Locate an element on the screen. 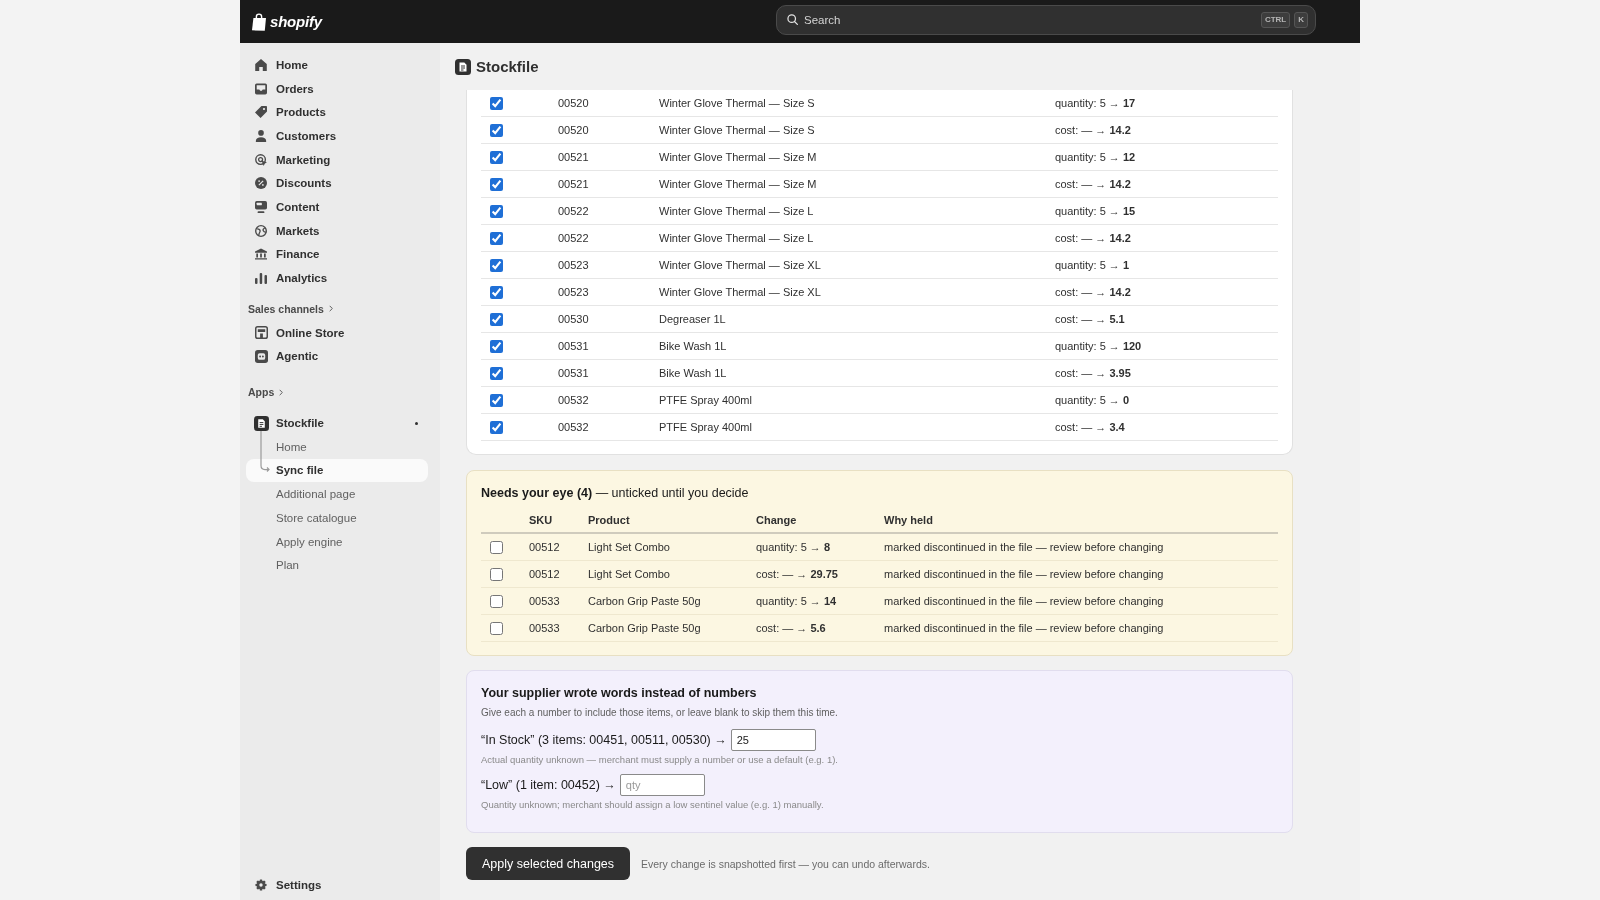  panel-description: Give each a number to include those items, or leave blank to skip them this time. is located at coordinates (660, 713).